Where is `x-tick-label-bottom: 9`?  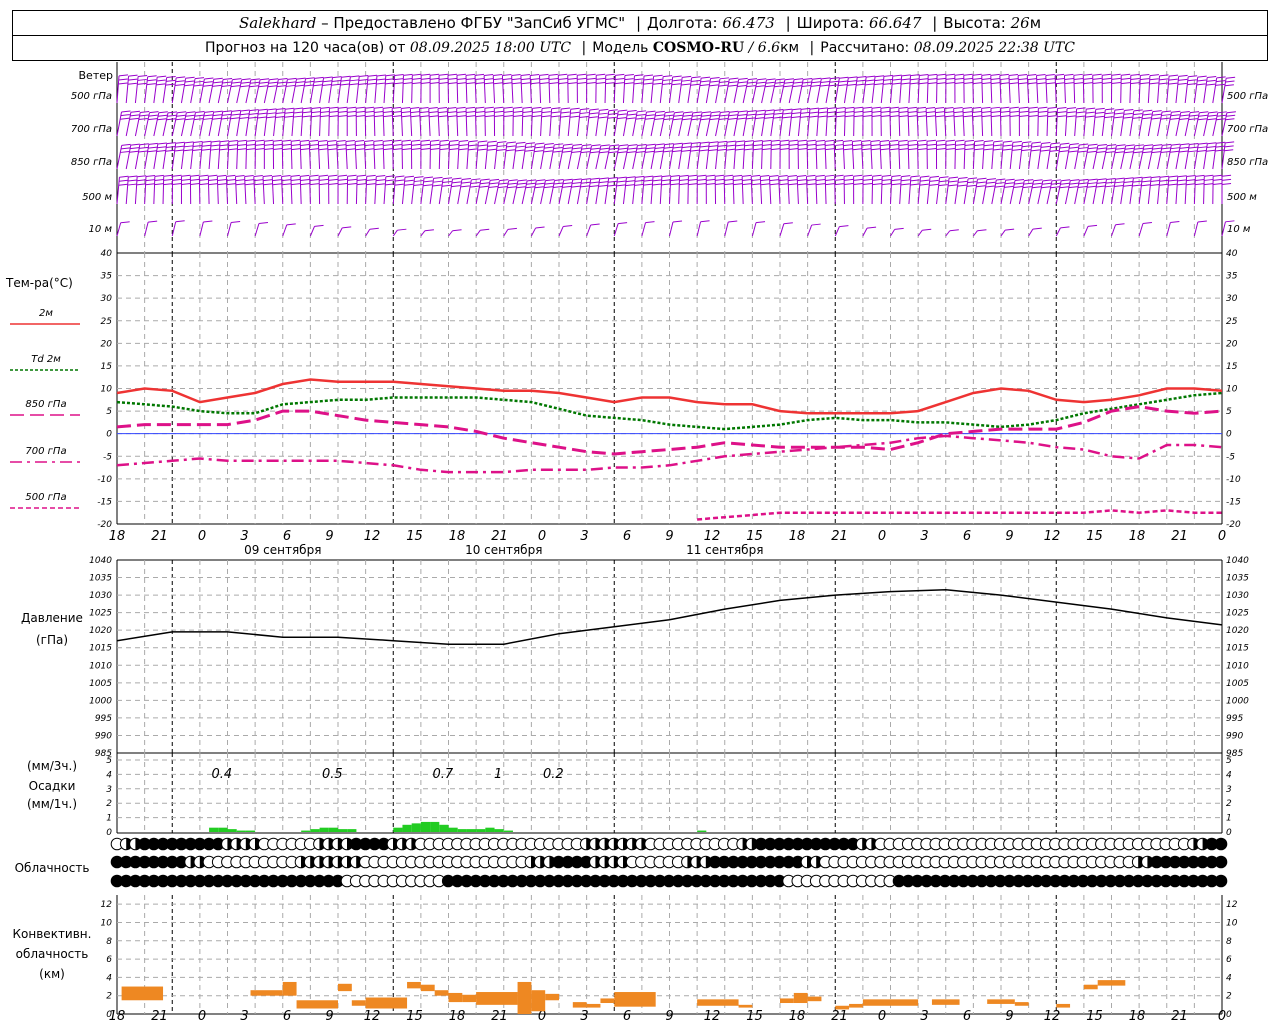 x-tick-label-bottom: 9 is located at coordinates (1009, 1016).